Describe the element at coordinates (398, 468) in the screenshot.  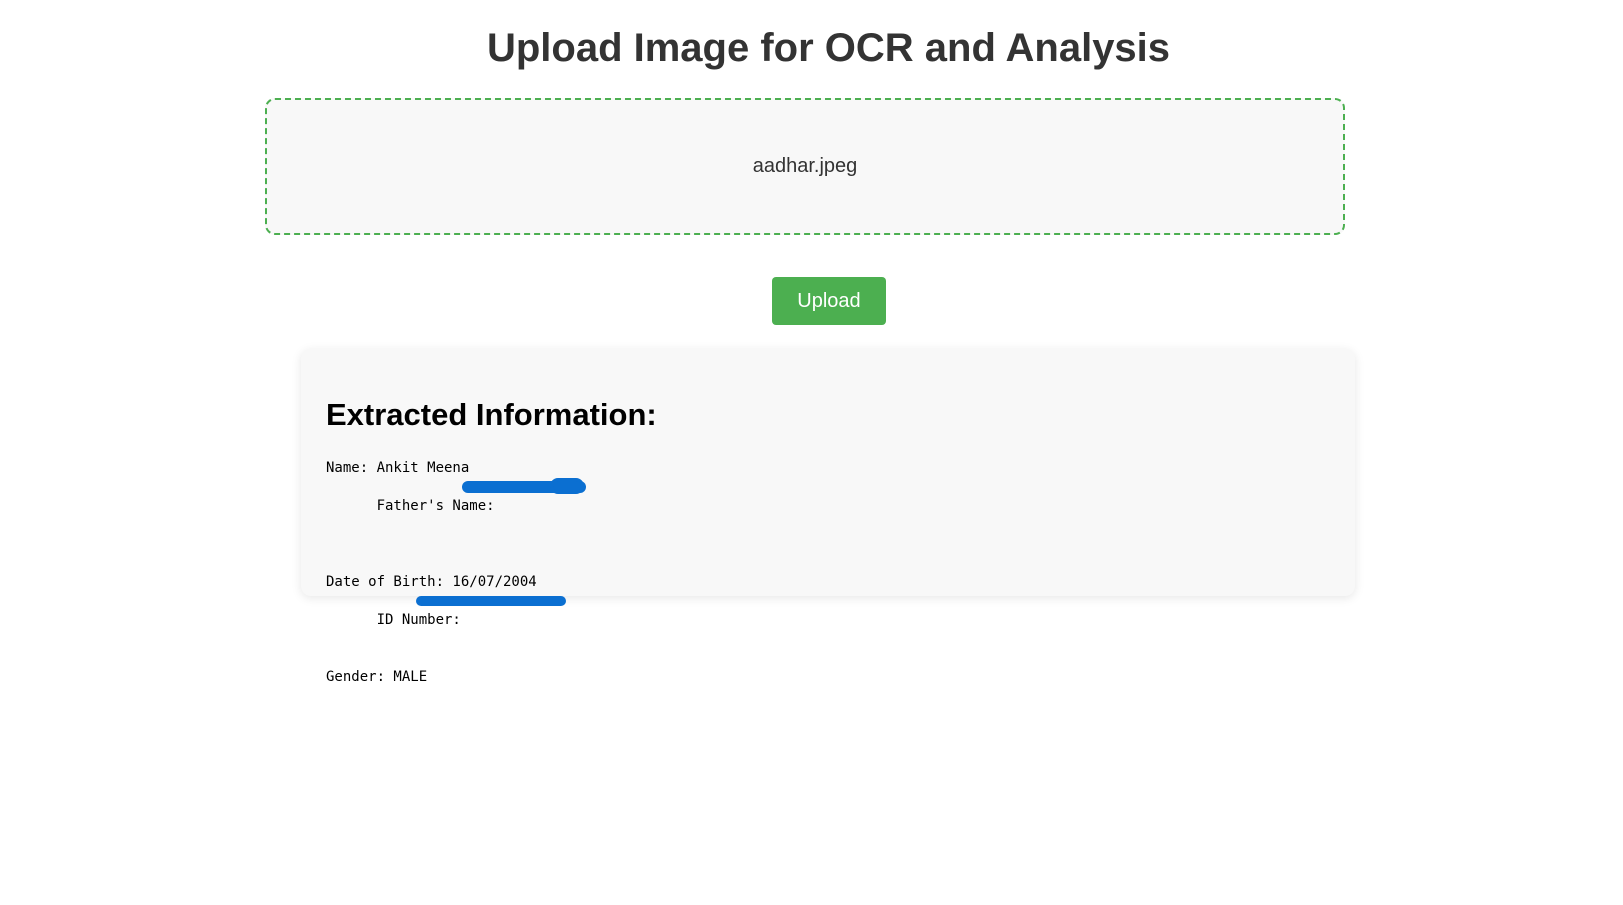
I see `name-line: Name: Ankit Meena` at that location.